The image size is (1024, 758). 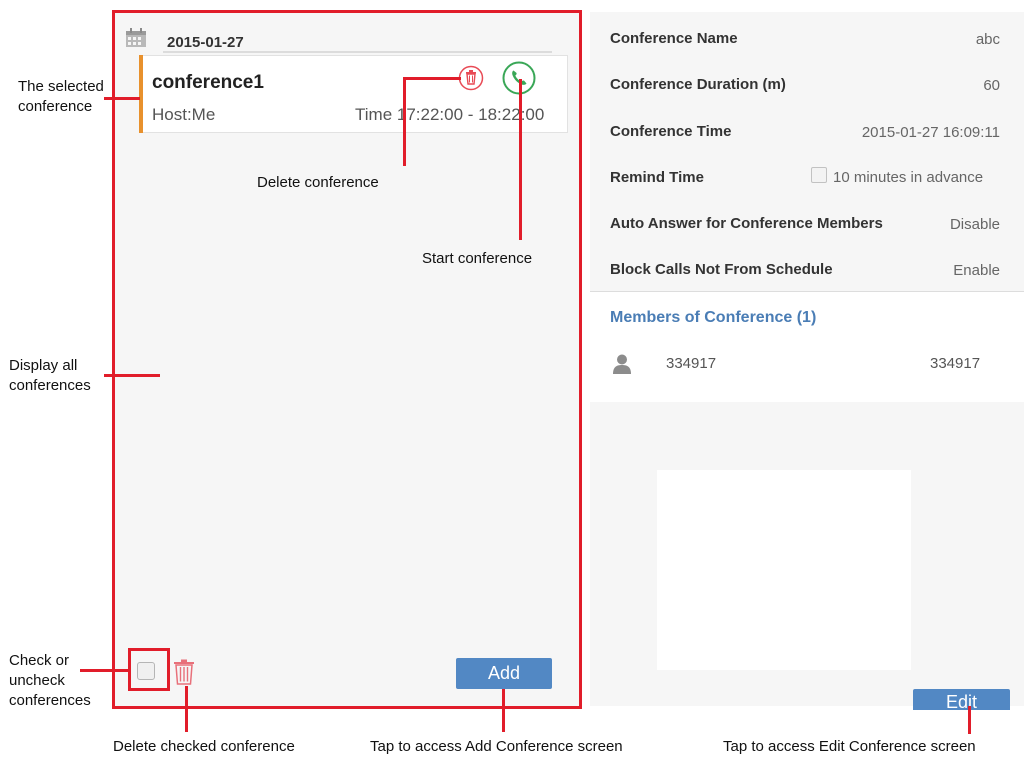 I want to click on members-title: Members of Conference (1), so click(x=713, y=317).